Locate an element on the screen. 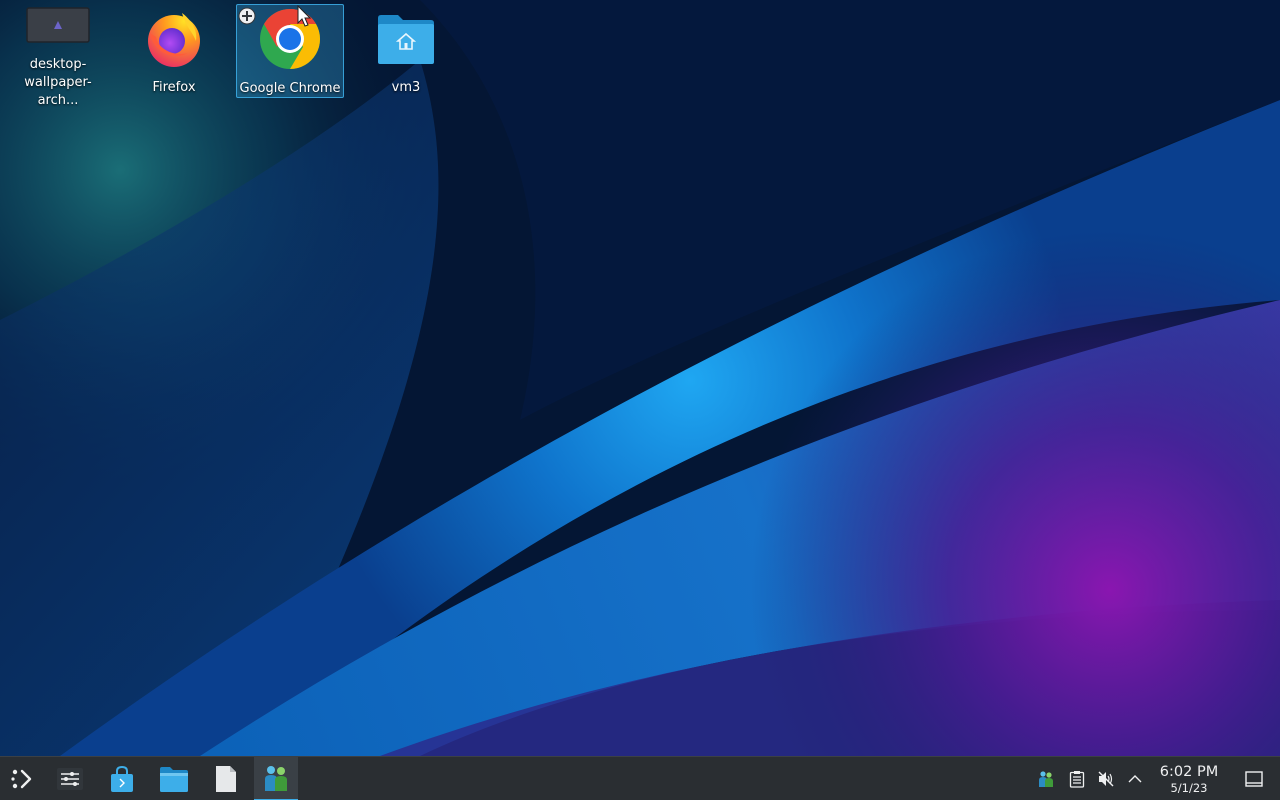  system-settings-icon is located at coordinates (70, 779).